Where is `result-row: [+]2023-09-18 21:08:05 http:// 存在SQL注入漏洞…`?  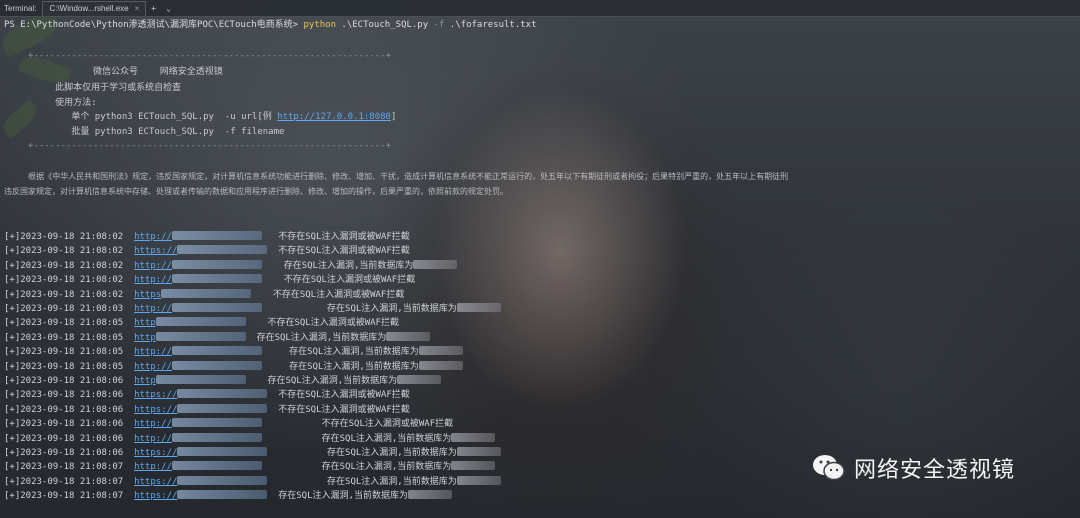 result-row: [+]2023-09-18 21:08:05 http:// 存在SQL注入漏洞… is located at coordinates (233, 352).